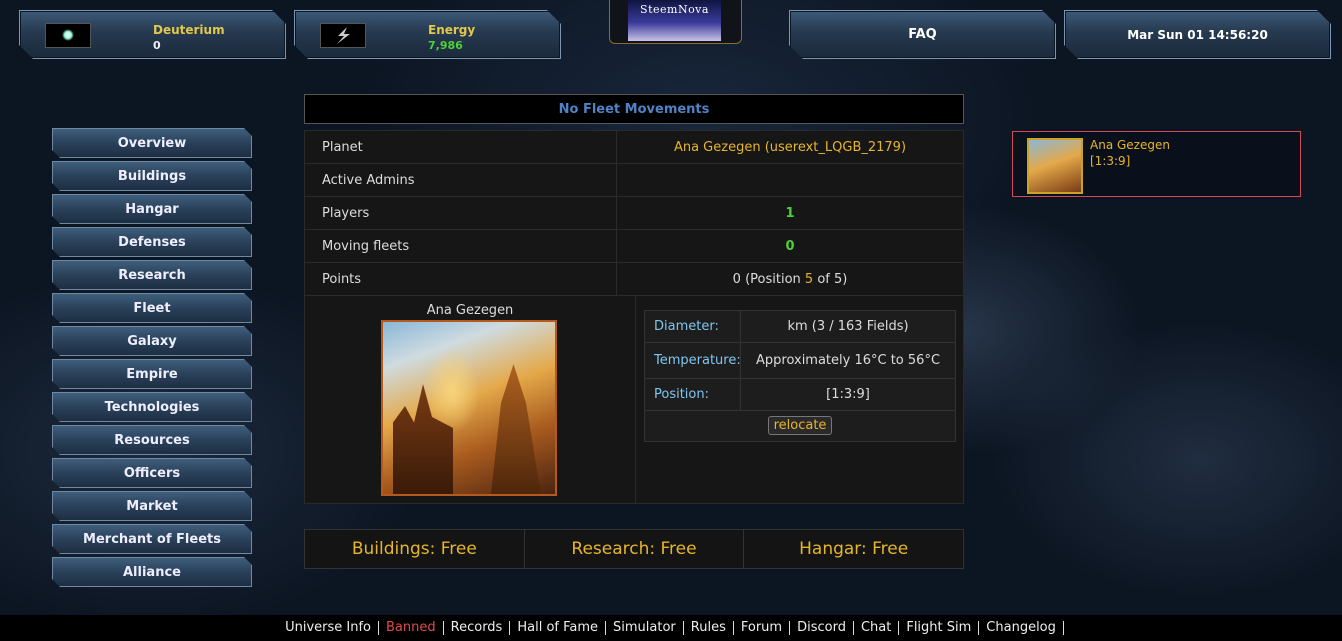 Image resolution: width=1342 pixels, height=641 pixels. I want to click on deuterium-icon, so click(68, 35).